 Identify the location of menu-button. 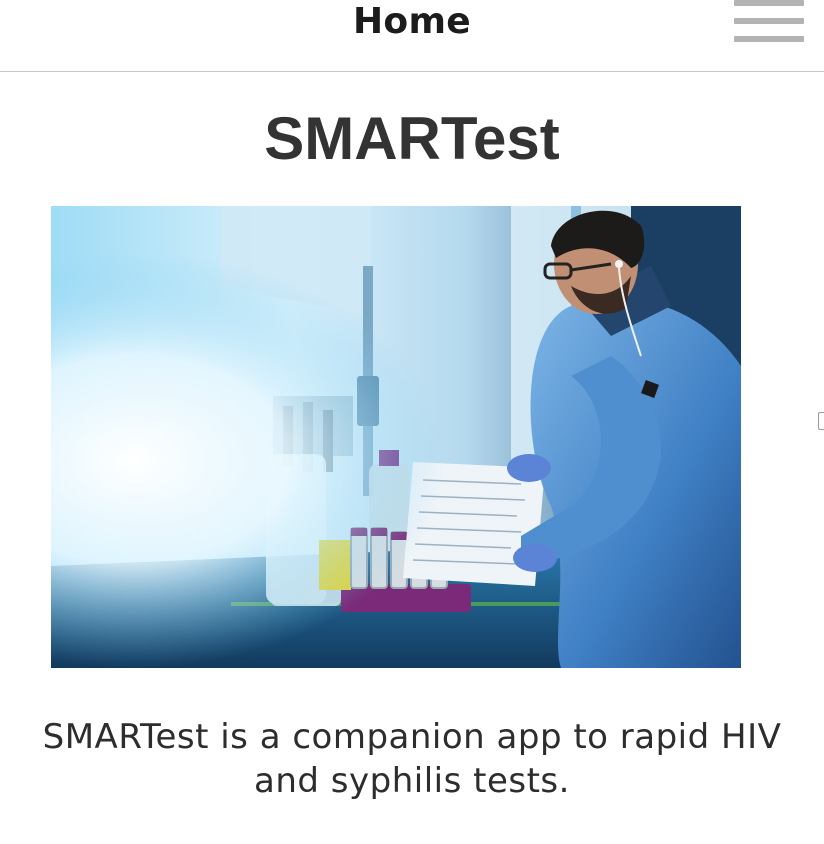
(768, 25).